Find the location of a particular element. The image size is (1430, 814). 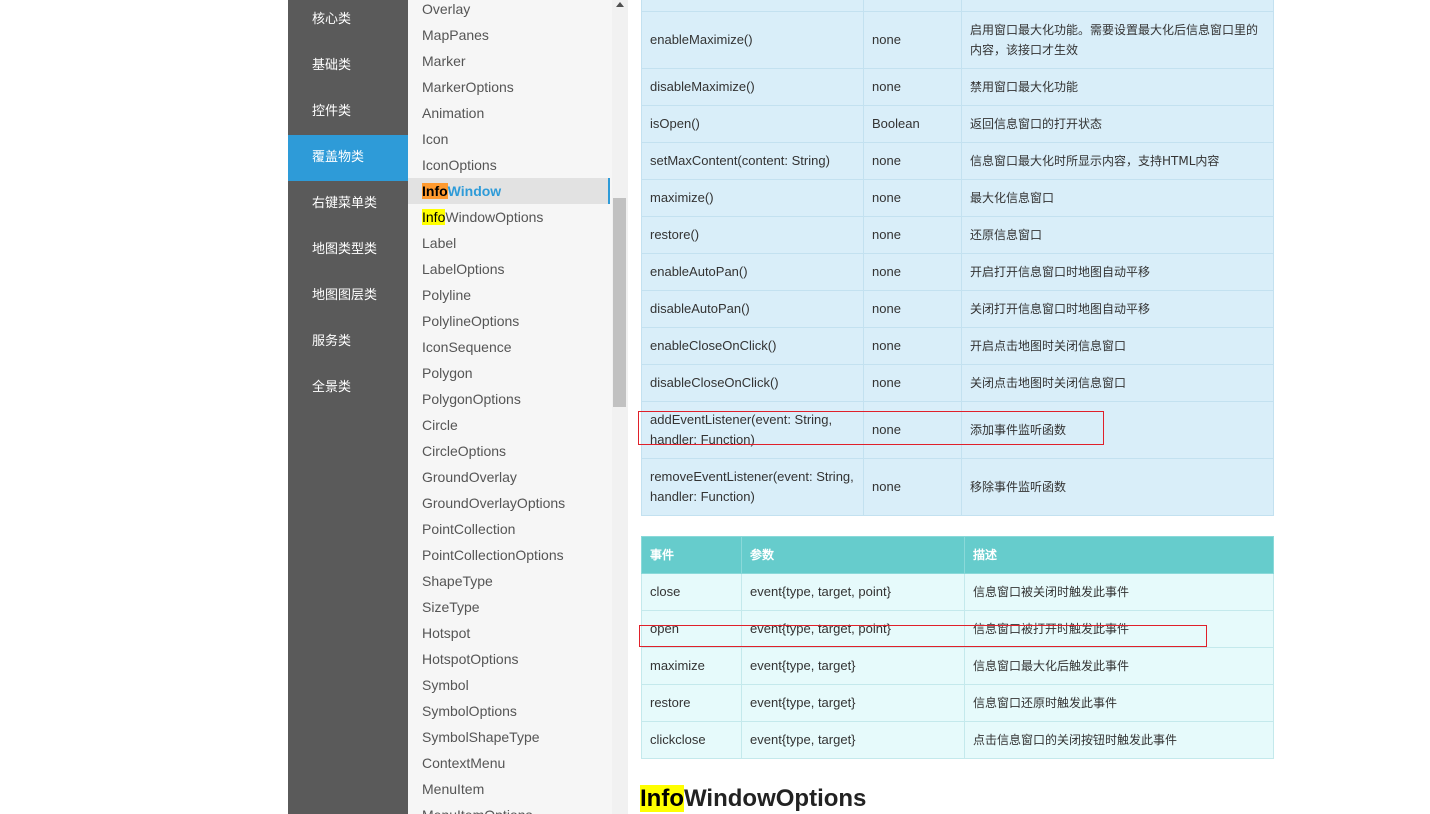

class-list-item: Icon is located at coordinates (509, 139).